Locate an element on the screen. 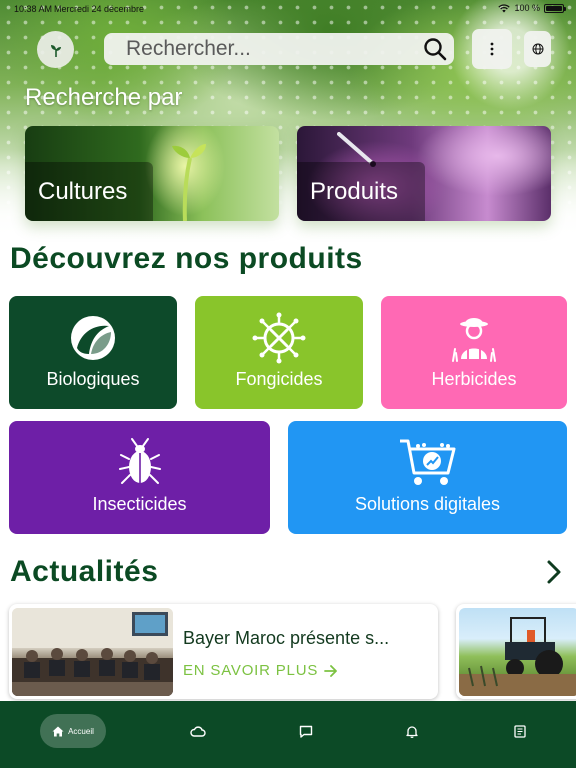 This screenshot has width=576, height=768. leaf-swirl-icon is located at coordinates (93, 338).